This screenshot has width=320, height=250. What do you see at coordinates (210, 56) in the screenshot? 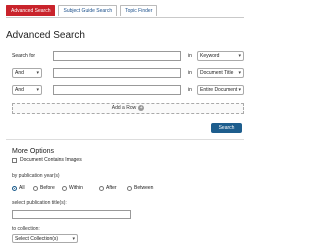
I see `field-select-value: Keyword` at bounding box center [210, 56].